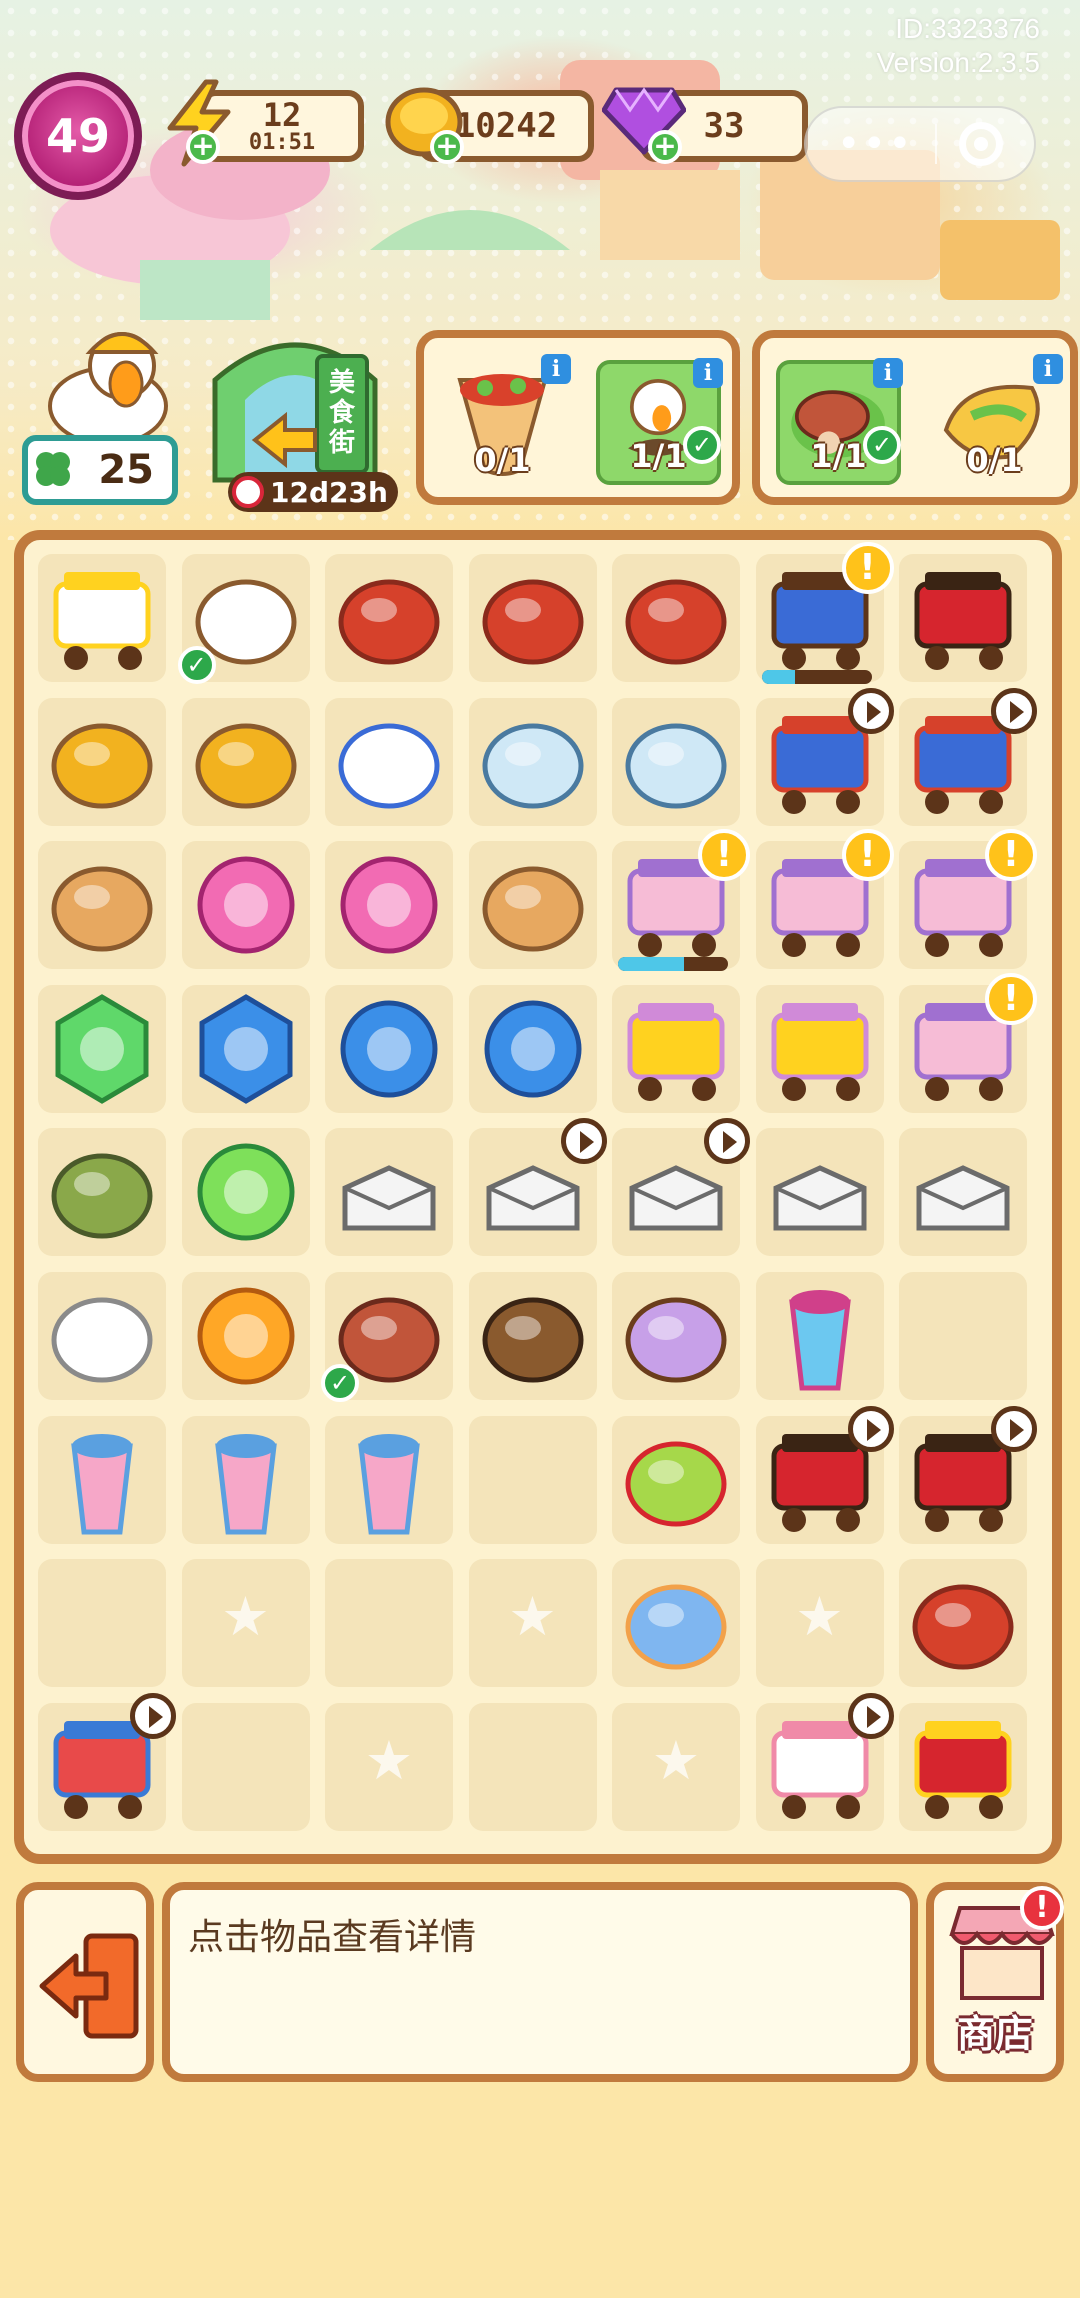 The image size is (1080, 2298). What do you see at coordinates (447, 147) in the screenshot?
I see `add-coins-button: +` at bounding box center [447, 147].